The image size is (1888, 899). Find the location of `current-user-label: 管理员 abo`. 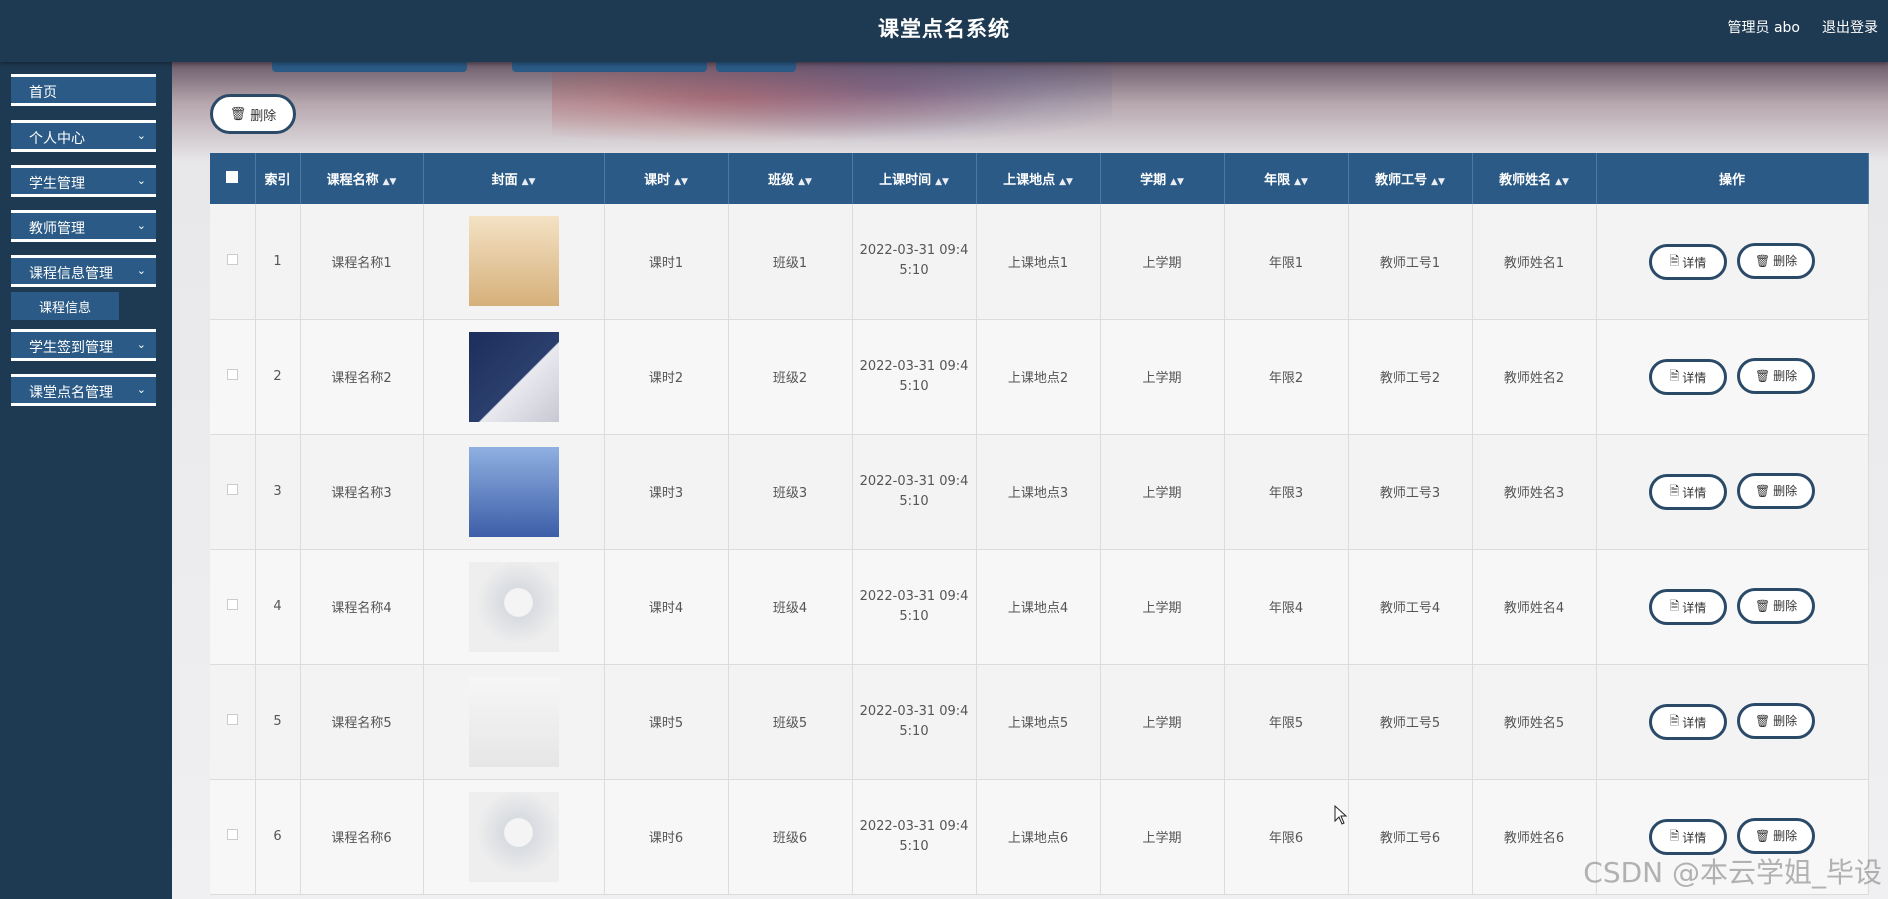

current-user-label: 管理员 abo is located at coordinates (1763, 28).